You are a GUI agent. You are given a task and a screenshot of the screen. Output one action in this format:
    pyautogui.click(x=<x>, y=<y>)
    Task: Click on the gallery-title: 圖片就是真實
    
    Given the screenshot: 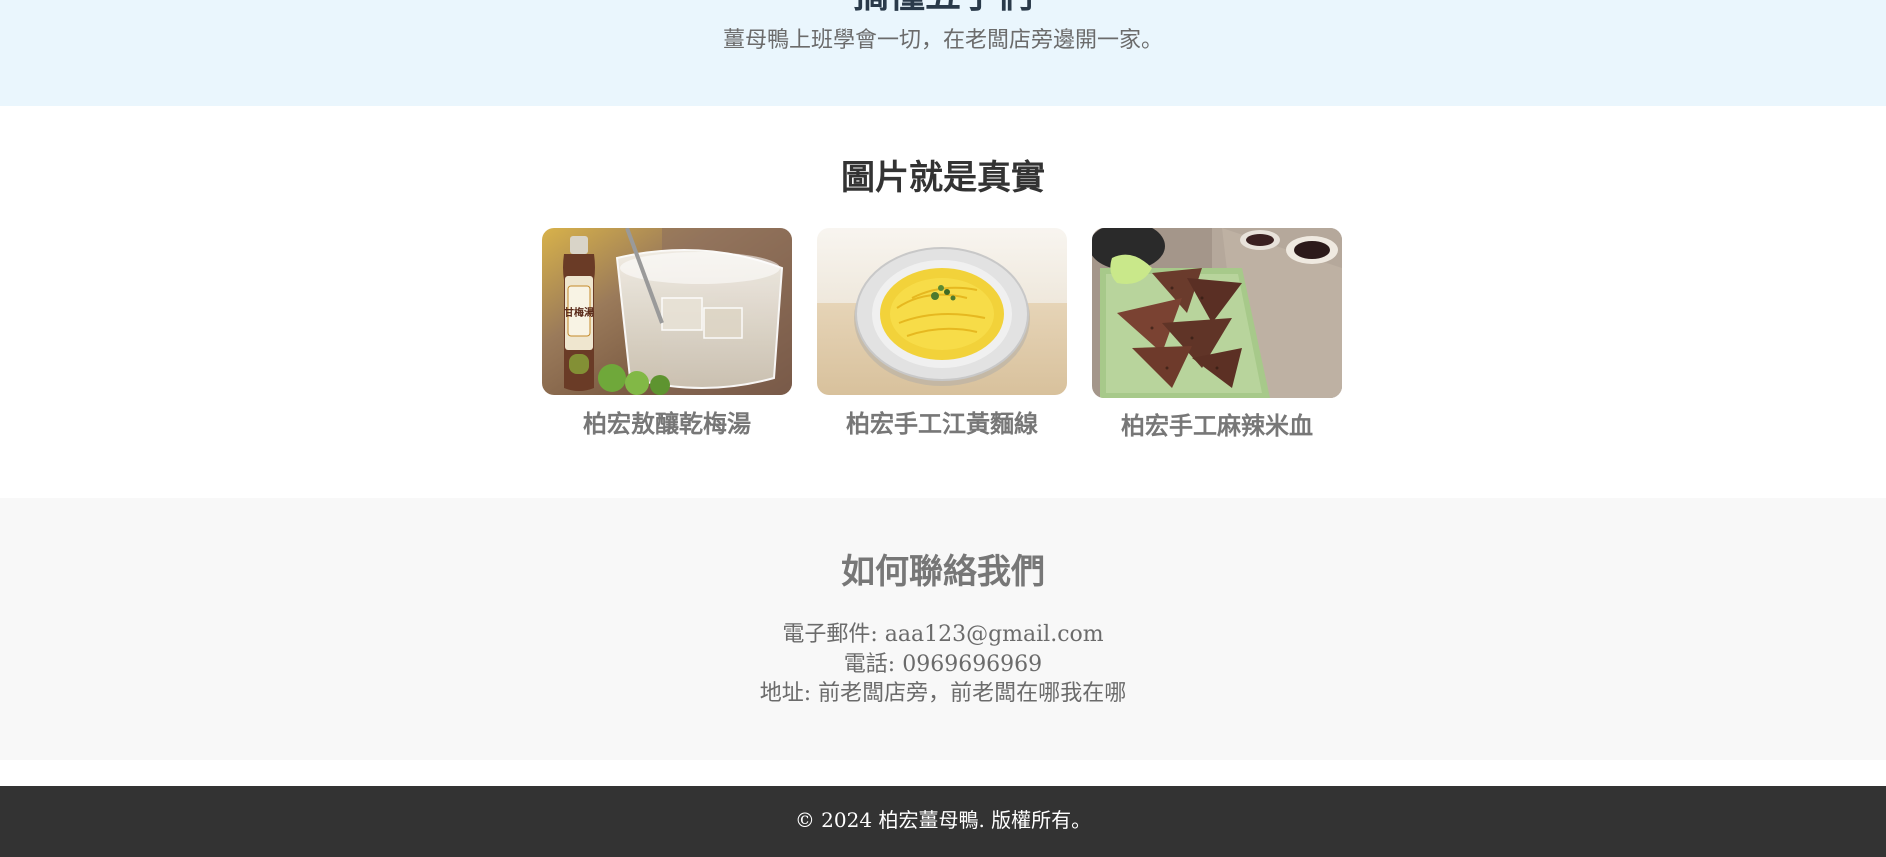 What is the action you would take?
    pyautogui.click(x=943, y=178)
    